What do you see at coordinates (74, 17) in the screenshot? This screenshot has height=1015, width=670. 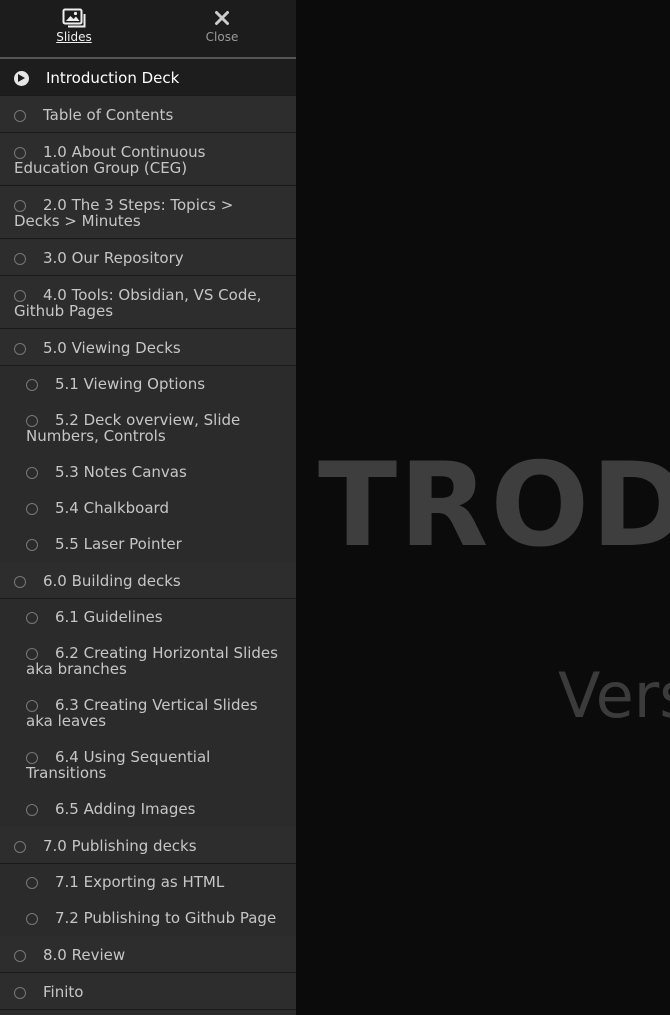 I see `images-icon` at bounding box center [74, 17].